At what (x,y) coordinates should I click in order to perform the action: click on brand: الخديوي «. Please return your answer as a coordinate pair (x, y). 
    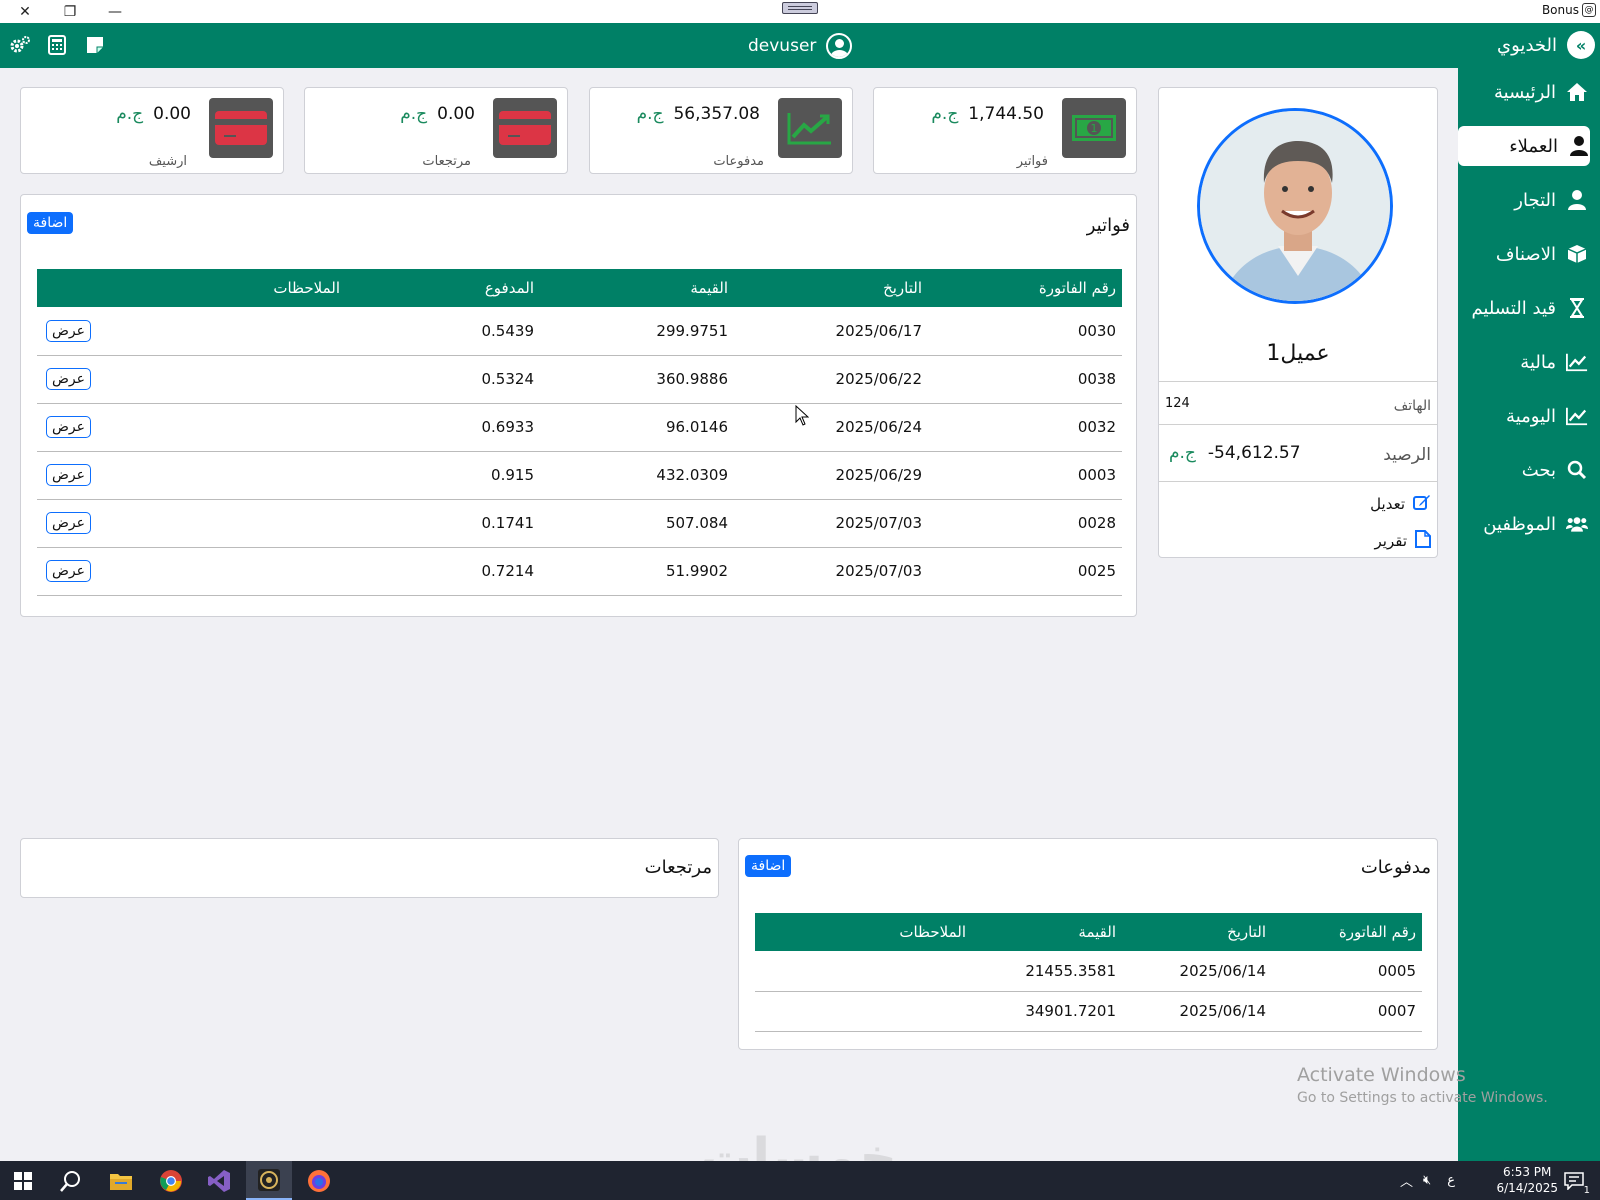
    Looking at the image, I should click on (1546, 45).